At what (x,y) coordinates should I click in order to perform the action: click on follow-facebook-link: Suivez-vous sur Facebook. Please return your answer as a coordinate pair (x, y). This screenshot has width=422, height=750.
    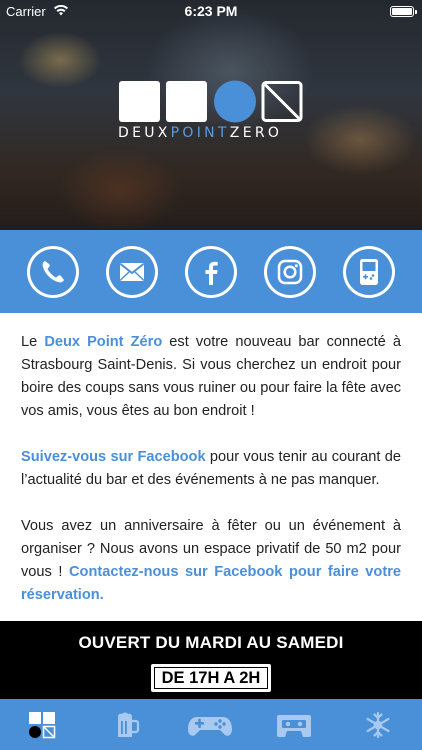
    Looking at the image, I should click on (113, 457).